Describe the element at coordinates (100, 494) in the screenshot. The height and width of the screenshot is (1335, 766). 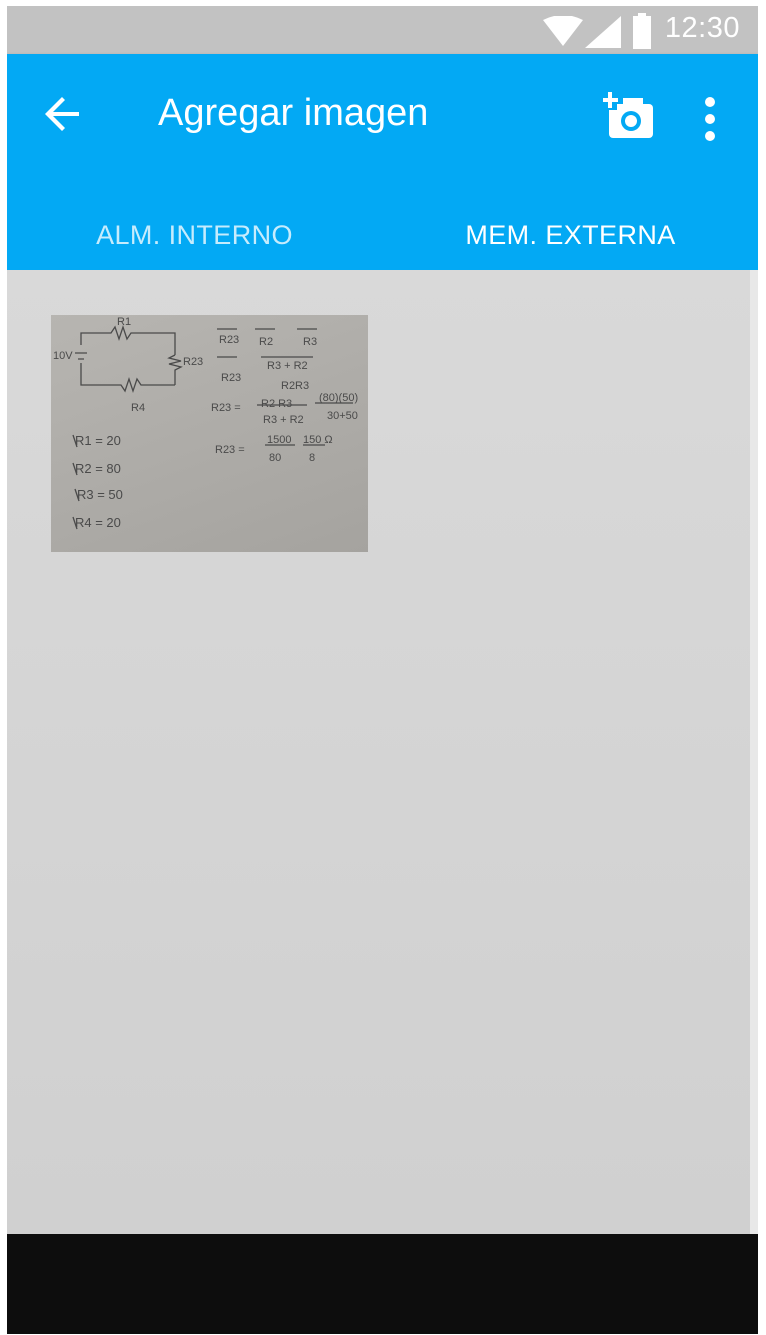
I see `svg-text: R3 = 50` at that location.